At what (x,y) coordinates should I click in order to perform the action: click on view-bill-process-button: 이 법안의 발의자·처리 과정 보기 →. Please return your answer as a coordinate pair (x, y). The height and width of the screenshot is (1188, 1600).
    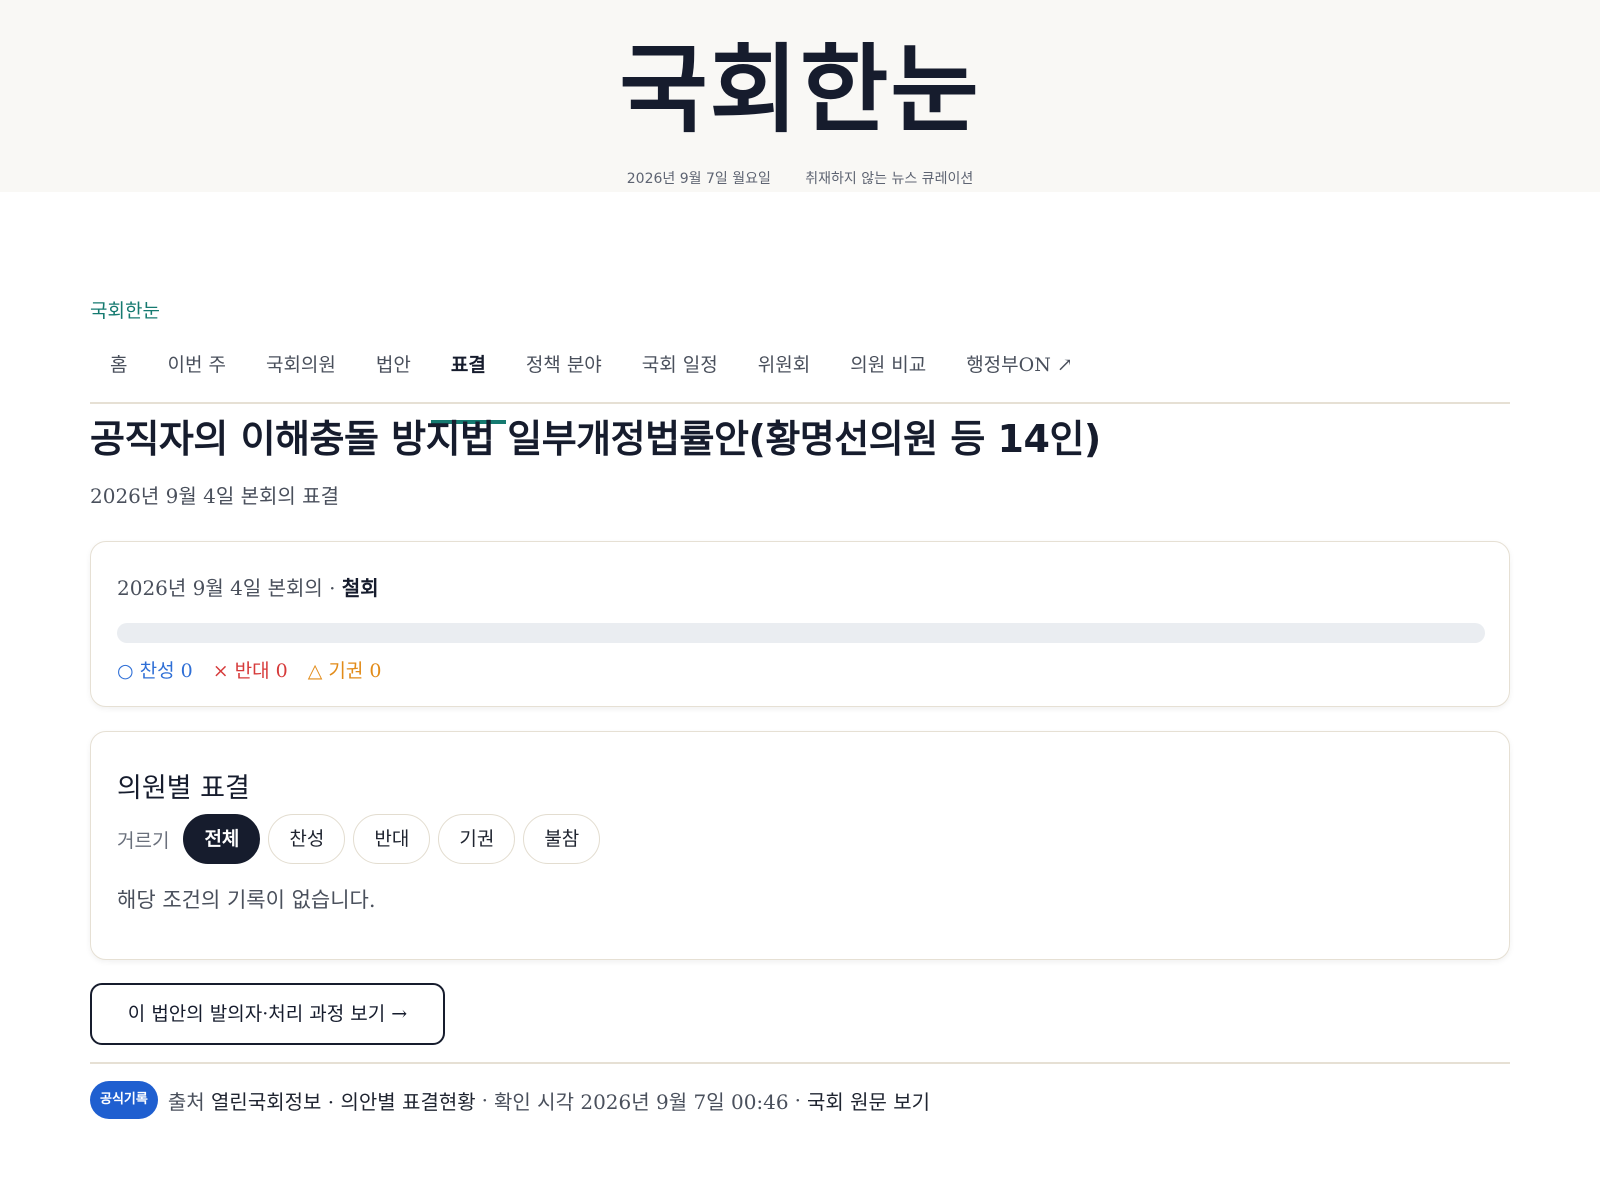
    Looking at the image, I should click on (267, 1014).